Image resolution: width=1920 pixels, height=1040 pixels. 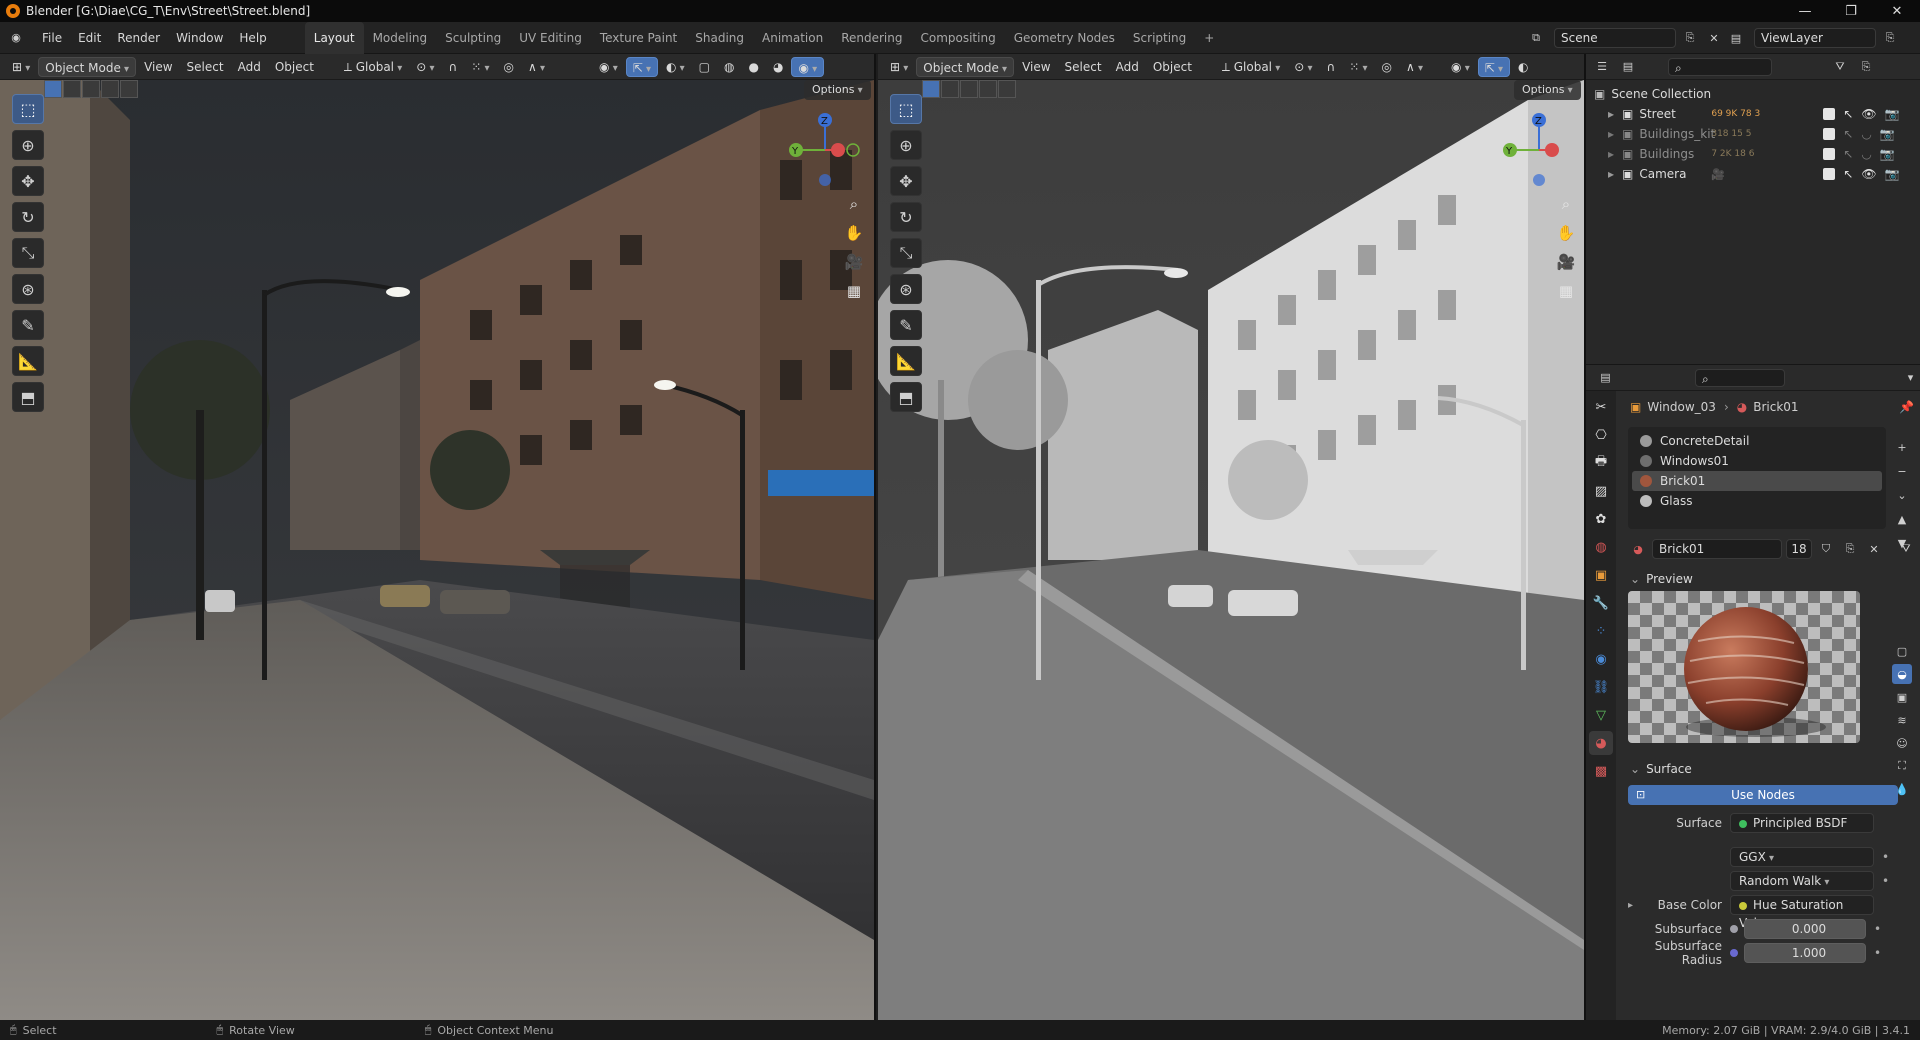 What do you see at coordinates (1251, 67) in the screenshot?
I see `transform-orientation-dropdown-right: ⟂ Global` at bounding box center [1251, 67].